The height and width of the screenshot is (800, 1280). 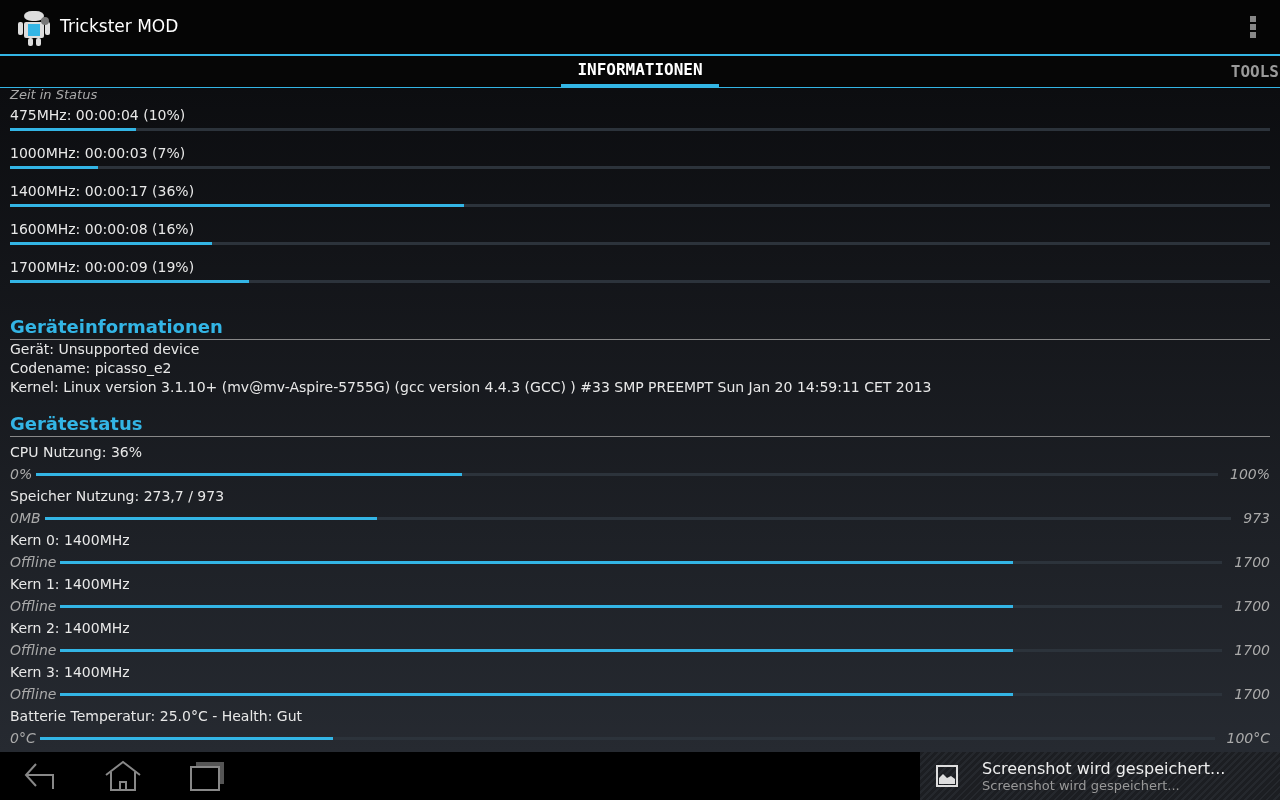 I want to click on info-line: Gerät: Unsupported device, so click(x=105, y=349).